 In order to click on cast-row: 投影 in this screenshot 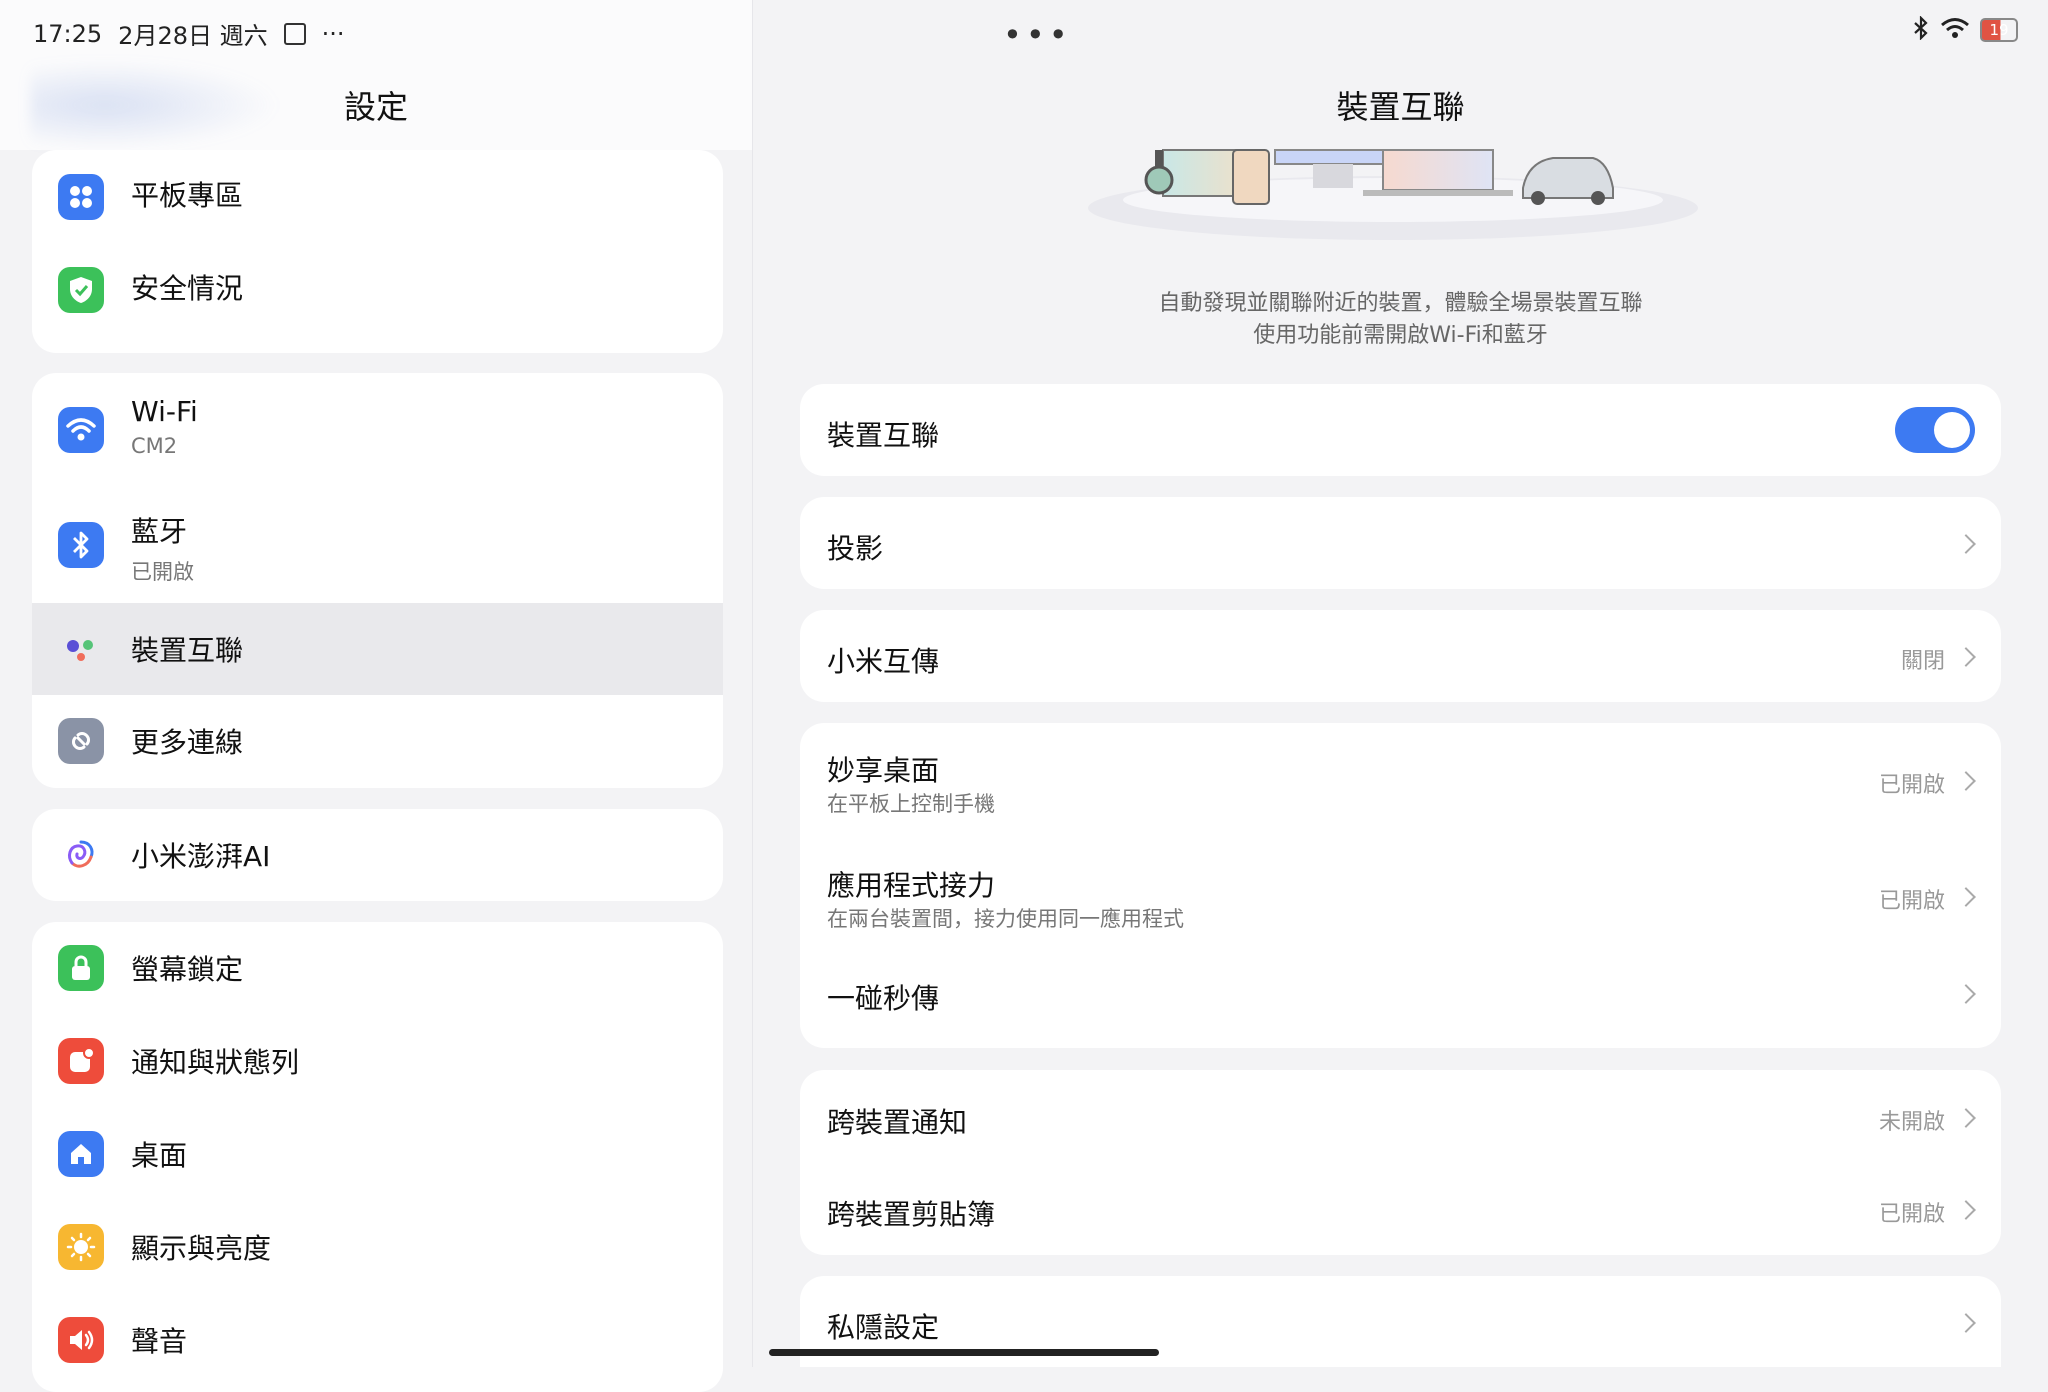, I will do `click(1400, 543)`.